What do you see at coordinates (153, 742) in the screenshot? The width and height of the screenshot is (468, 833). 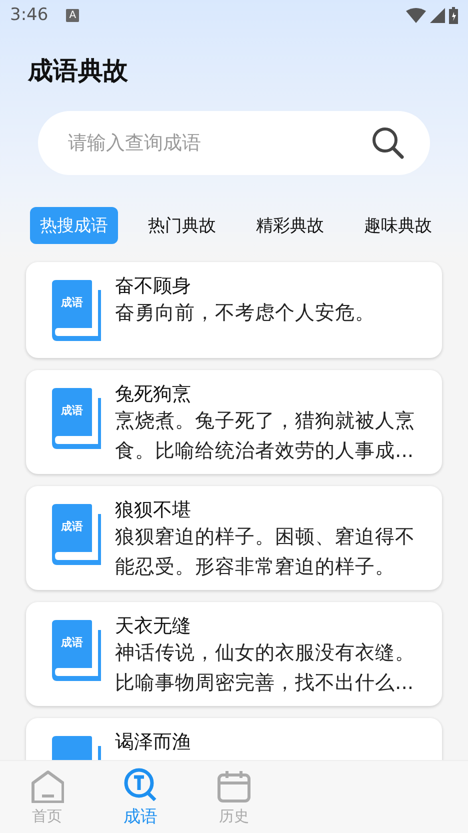 I see `idiom-title: 谒泽而渔` at bounding box center [153, 742].